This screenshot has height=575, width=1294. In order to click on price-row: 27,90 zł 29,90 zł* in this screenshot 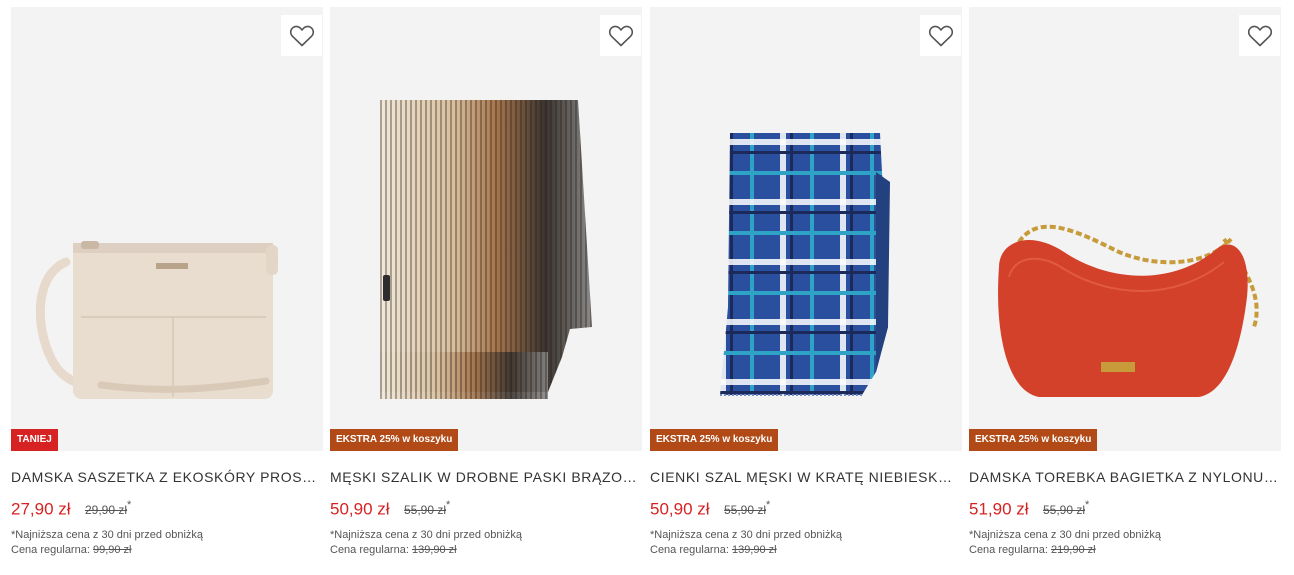, I will do `click(71, 509)`.